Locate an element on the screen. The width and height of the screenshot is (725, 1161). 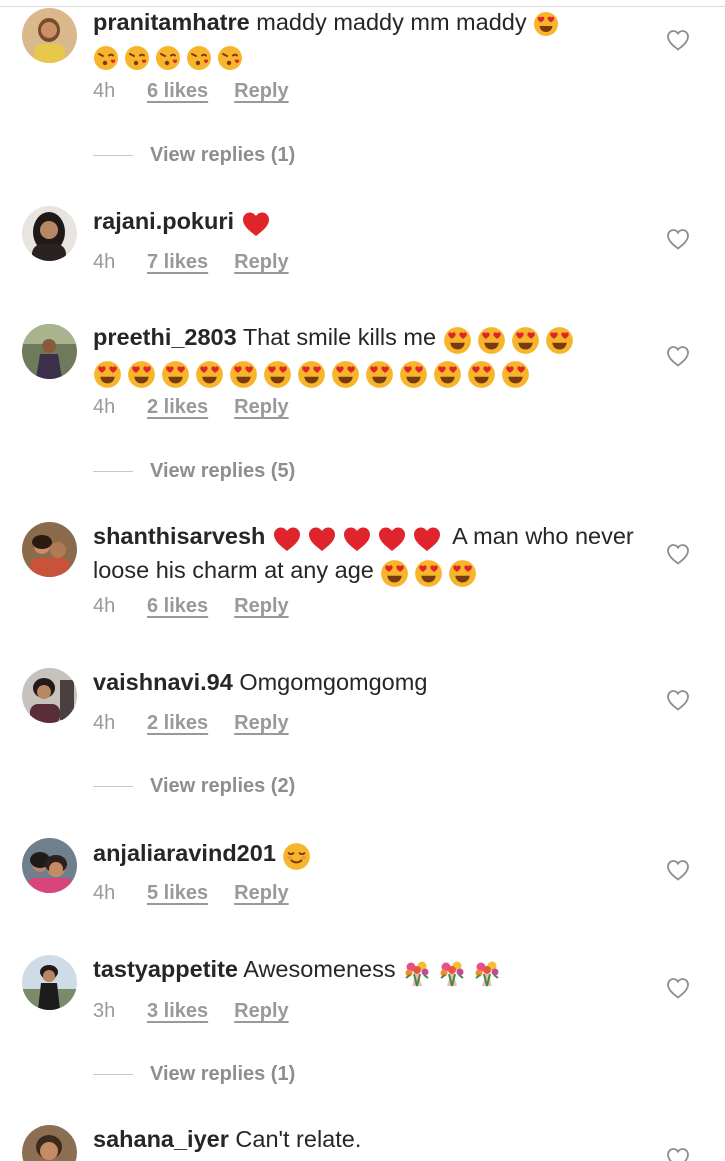
comment-body: anjaliaravind201 is located at coordinates (365, 855).